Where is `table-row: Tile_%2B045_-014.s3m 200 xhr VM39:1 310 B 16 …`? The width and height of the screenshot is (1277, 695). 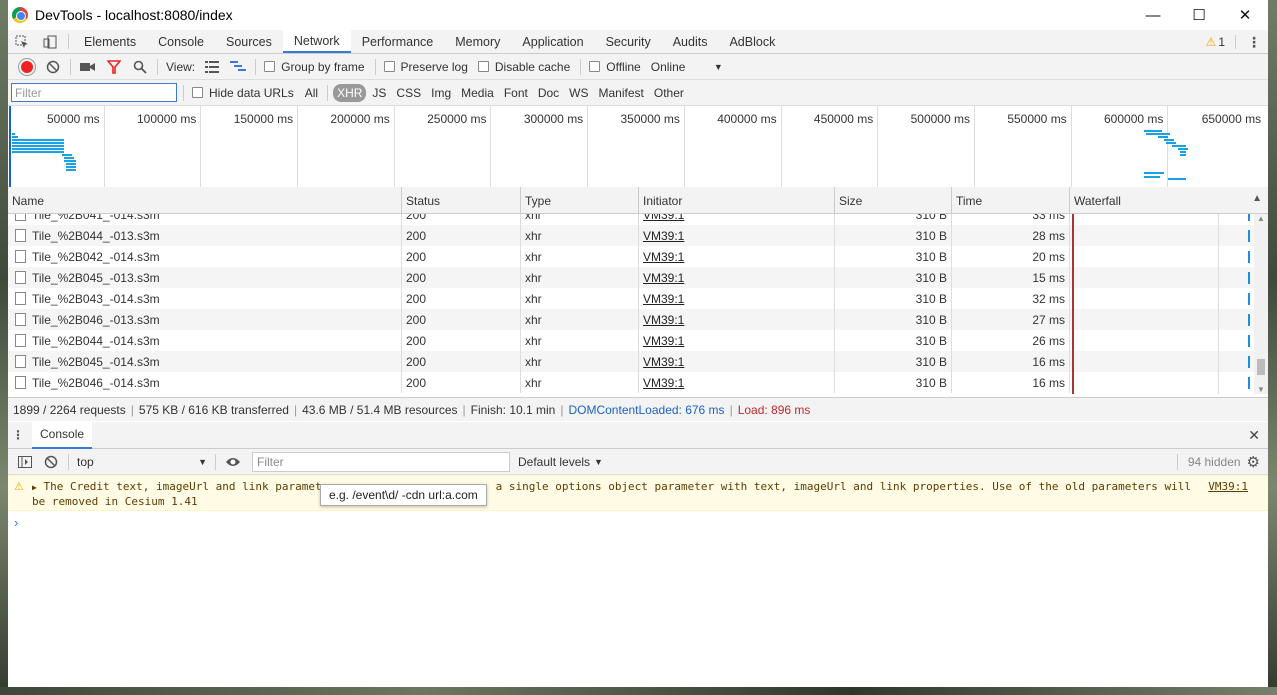
table-row: Tile_%2B045_-014.s3m 200 xhr VM39:1 310 B 16 … is located at coordinates (631, 361).